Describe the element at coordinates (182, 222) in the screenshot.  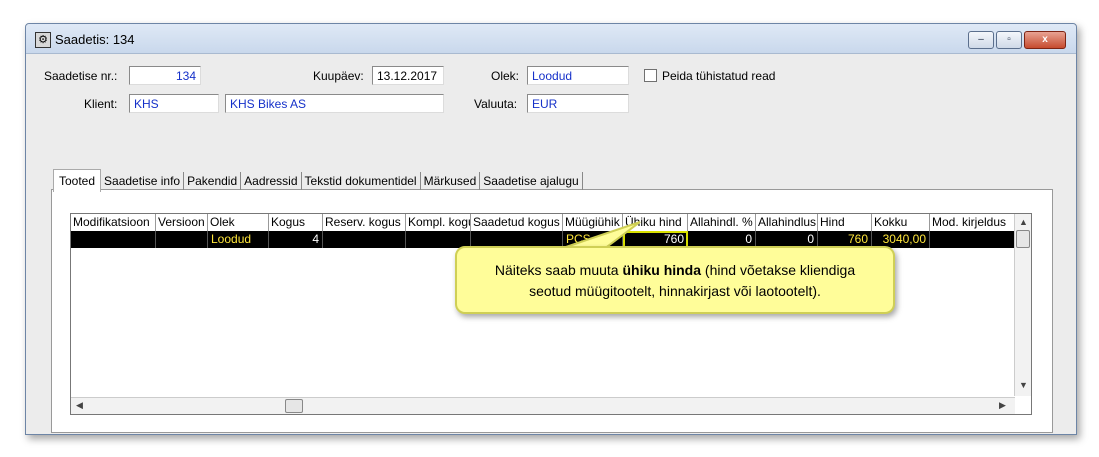
I see `col-header-versioon: Versioon` at that location.